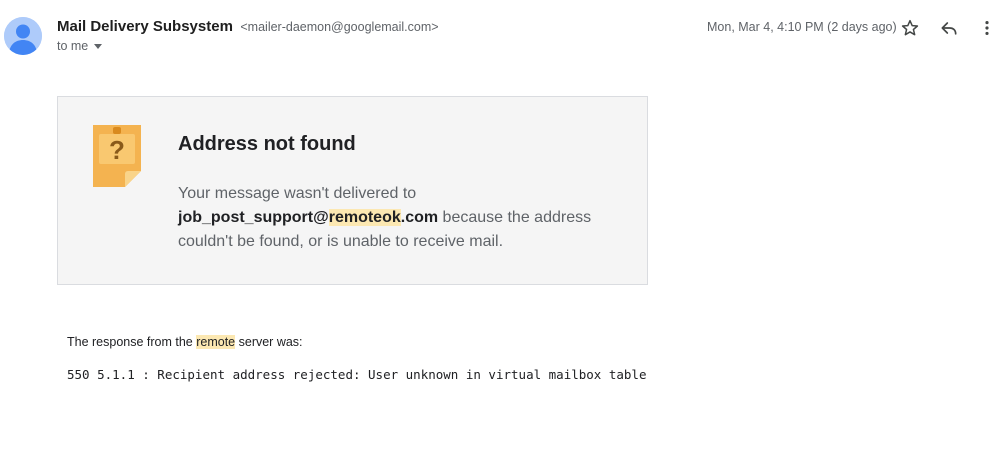  I want to click on failure-title: Address not found, so click(267, 144).